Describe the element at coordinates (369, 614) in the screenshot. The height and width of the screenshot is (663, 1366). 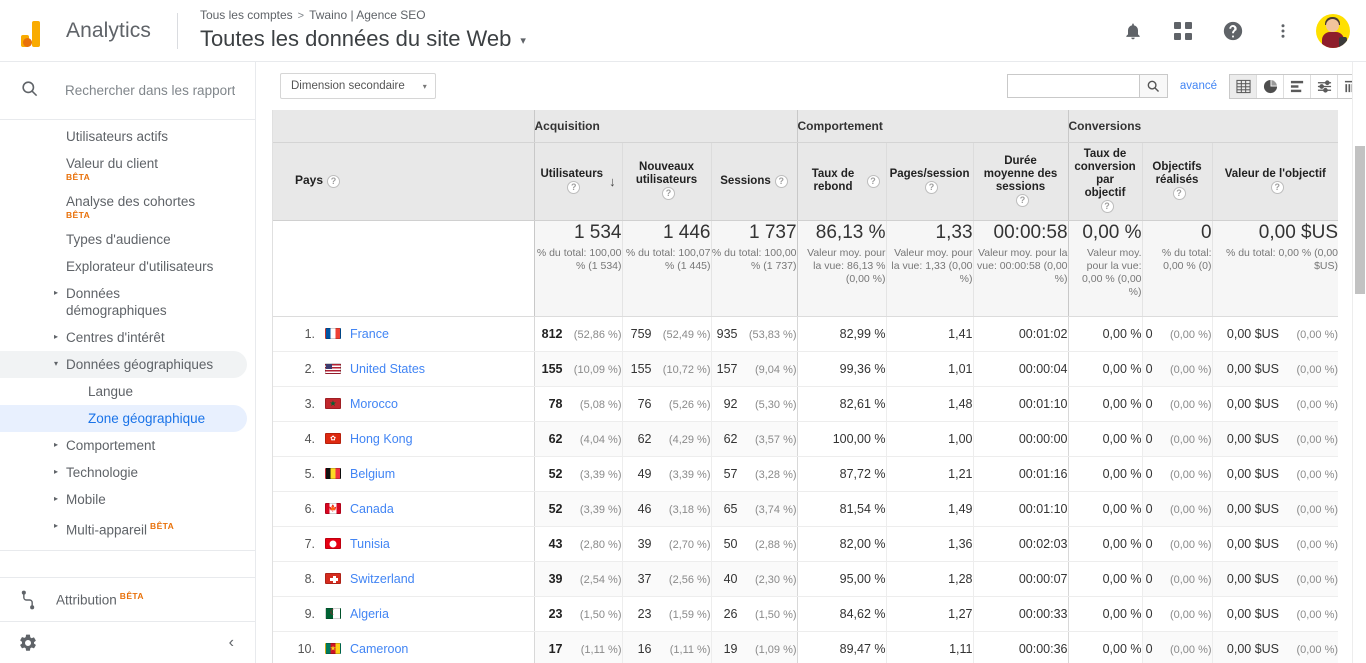
I see `country-link: Algeria` at that location.